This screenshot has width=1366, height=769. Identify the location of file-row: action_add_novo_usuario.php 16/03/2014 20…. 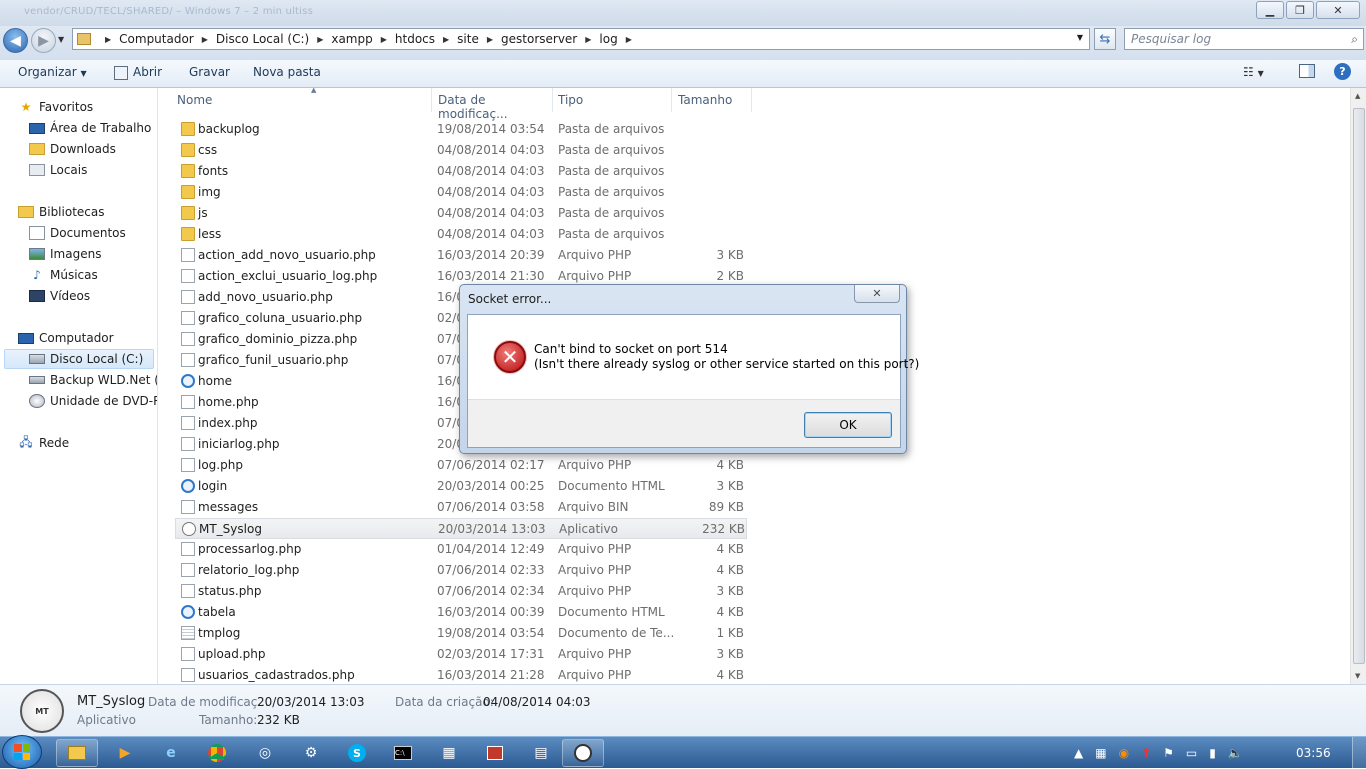
(461, 255).